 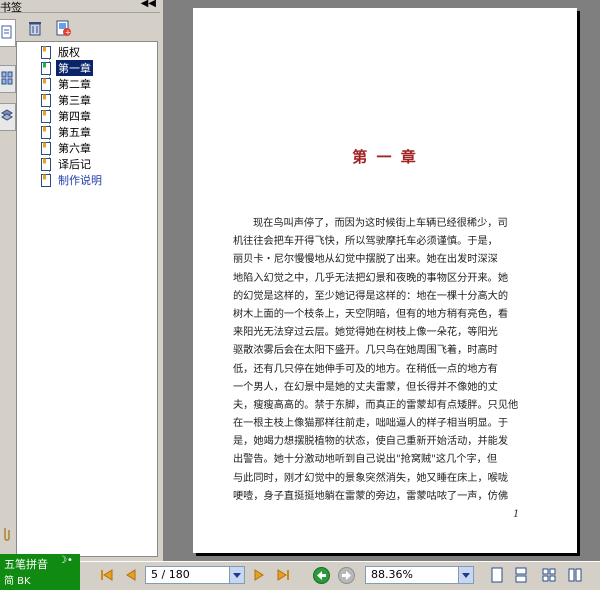 I want to click on paperclip-icon, so click(x=7, y=534).